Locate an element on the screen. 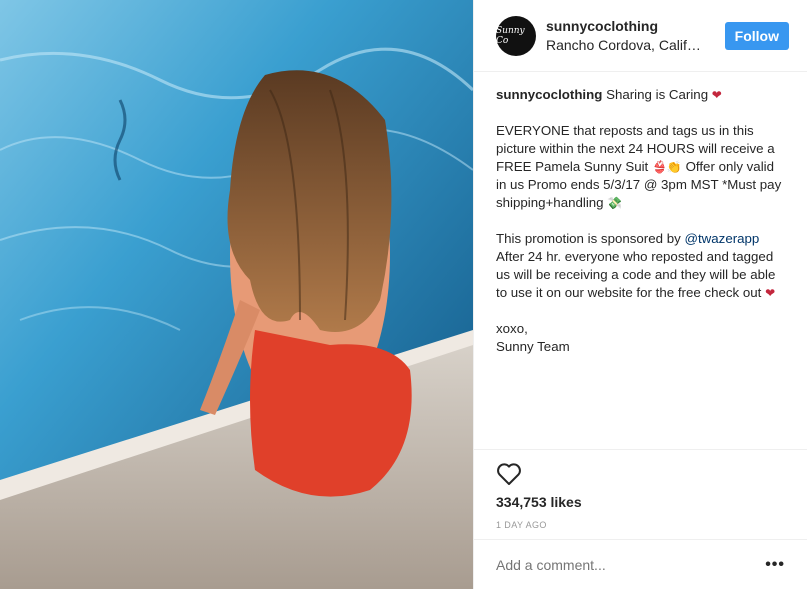 The image size is (807, 589). comment-input is located at coordinates (631, 564).